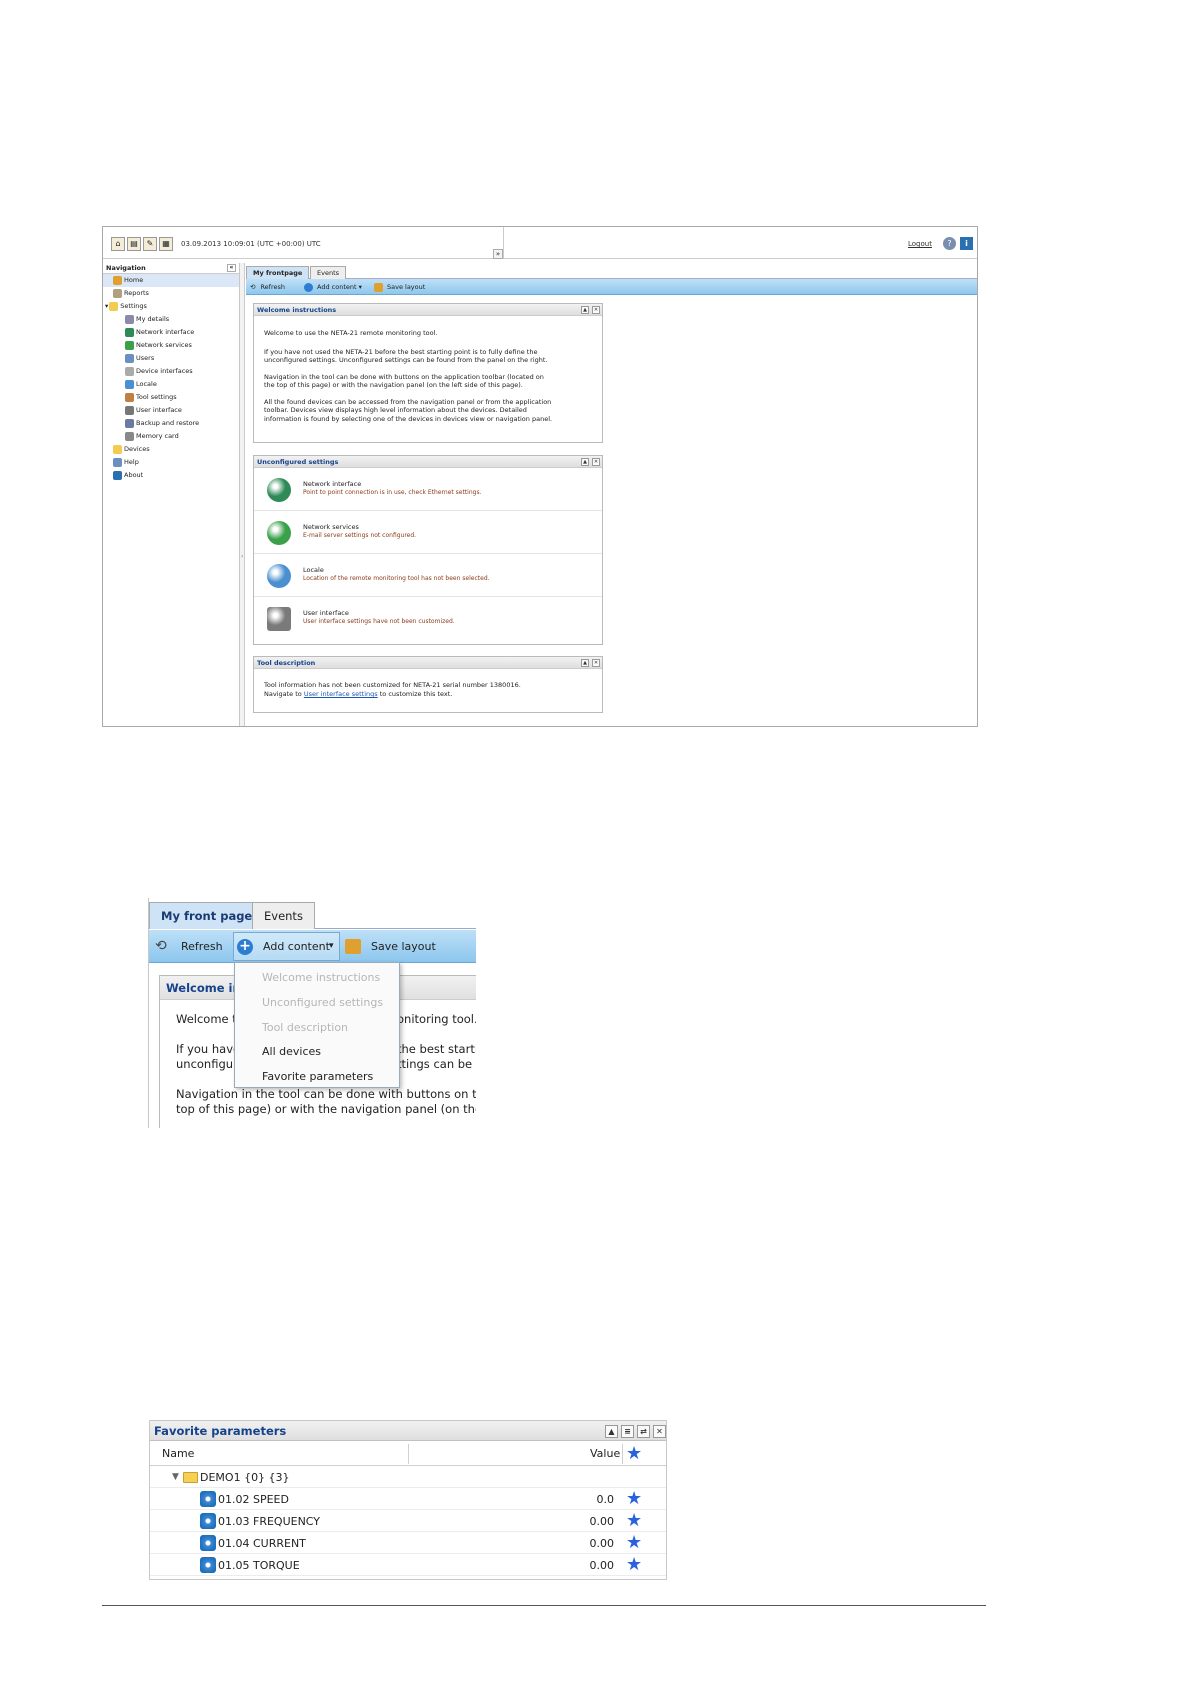 The width and height of the screenshot is (1190, 1684). What do you see at coordinates (171, 345) in the screenshot?
I see `sidebar-item-network-services: Network services` at bounding box center [171, 345].